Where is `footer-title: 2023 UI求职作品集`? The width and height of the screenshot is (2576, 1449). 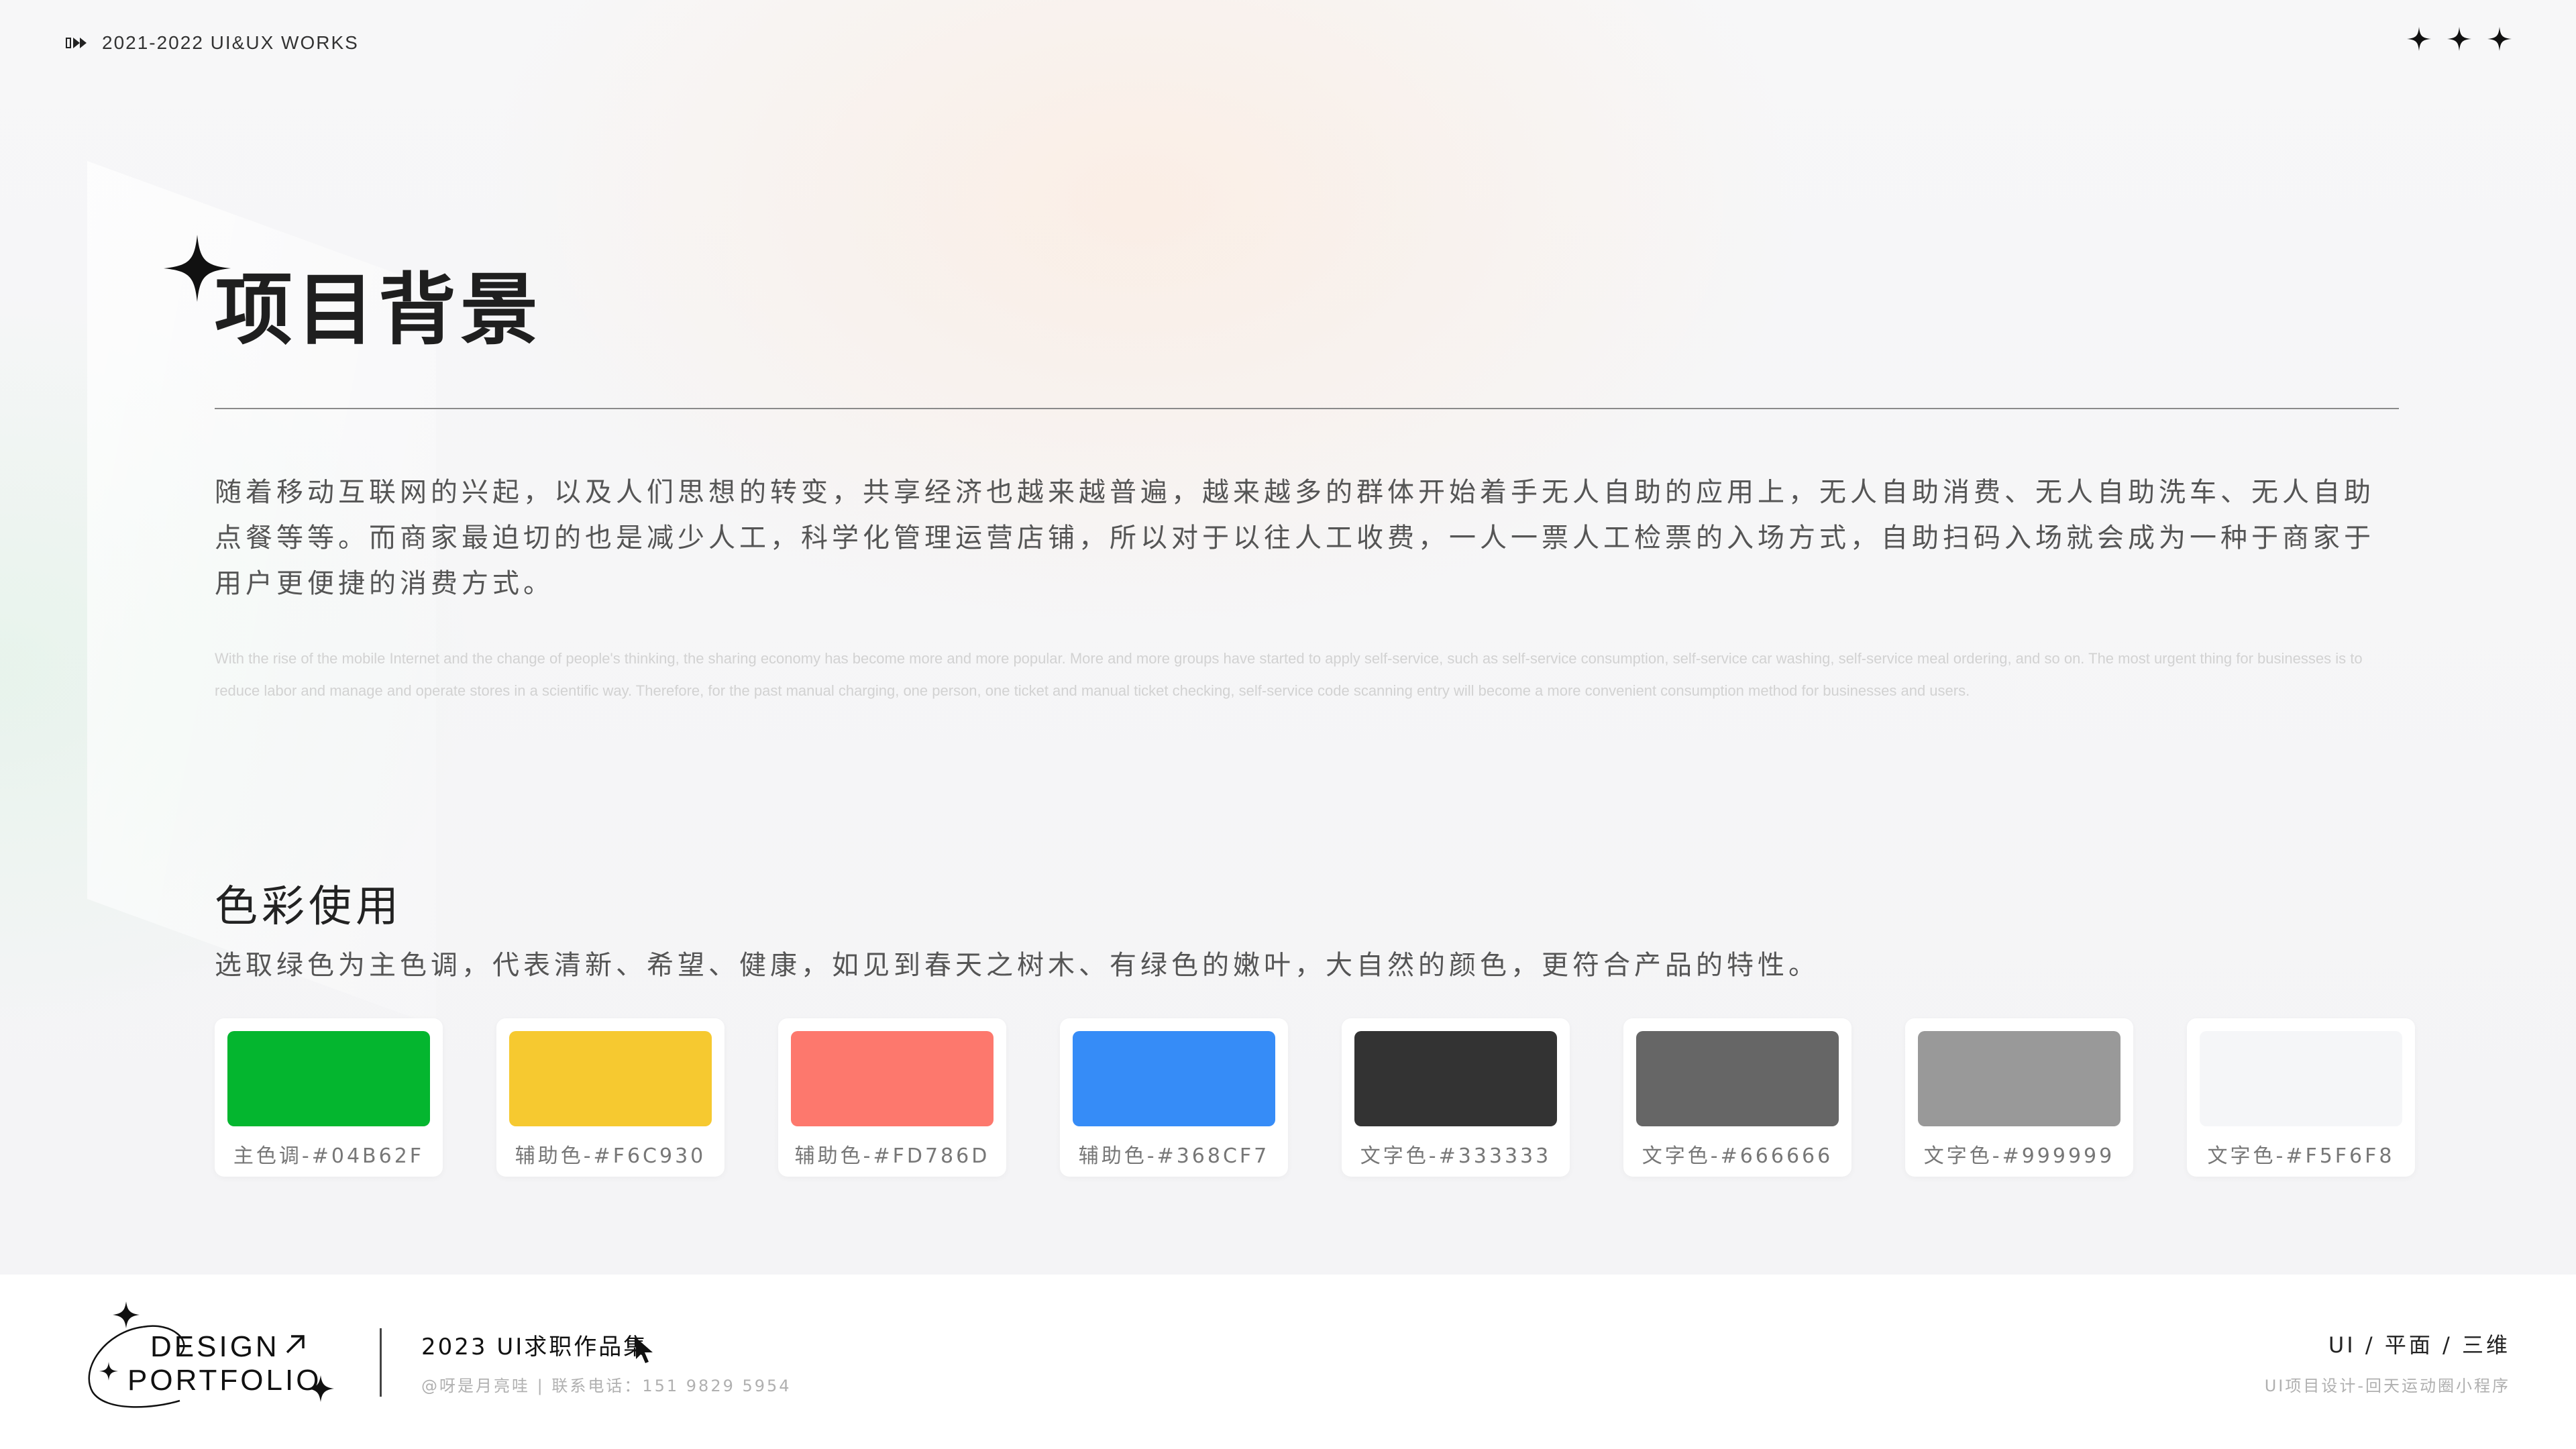 footer-title: 2023 UI求职作品集 is located at coordinates (535, 1347).